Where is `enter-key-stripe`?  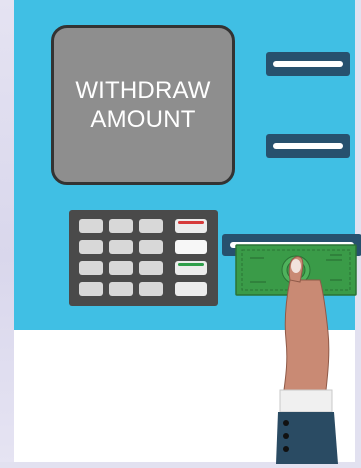 enter-key-stripe is located at coordinates (191, 264).